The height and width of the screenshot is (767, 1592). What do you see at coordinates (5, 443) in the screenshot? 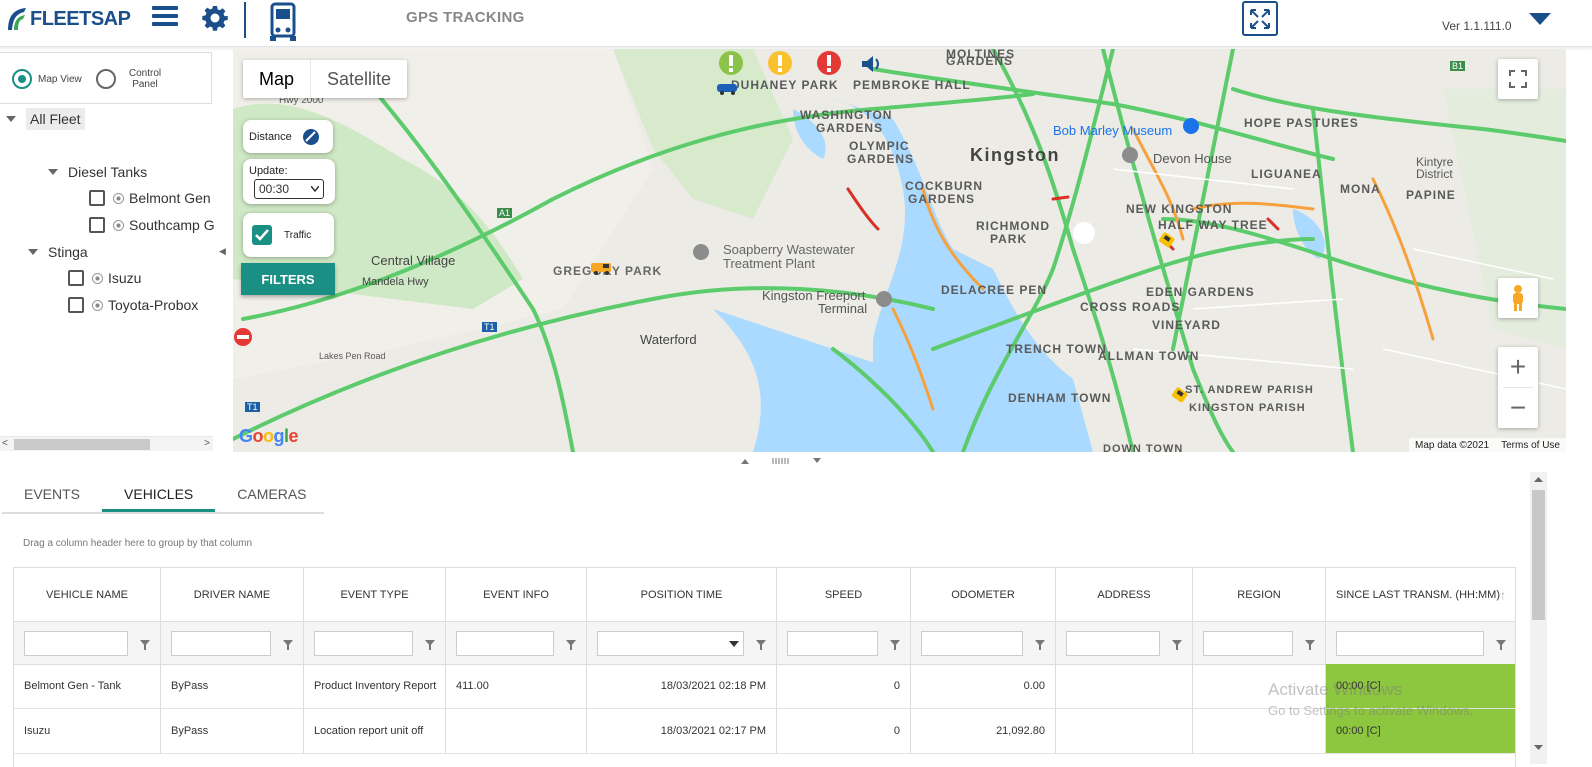
I see `scroll-left-icon: <` at bounding box center [5, 443].